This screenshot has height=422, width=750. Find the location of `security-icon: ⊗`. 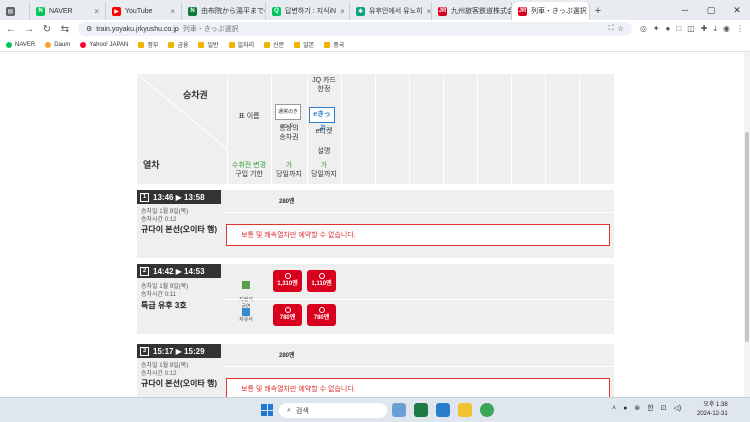

security-icon: ⊗ is located at coordinates (637, 408).